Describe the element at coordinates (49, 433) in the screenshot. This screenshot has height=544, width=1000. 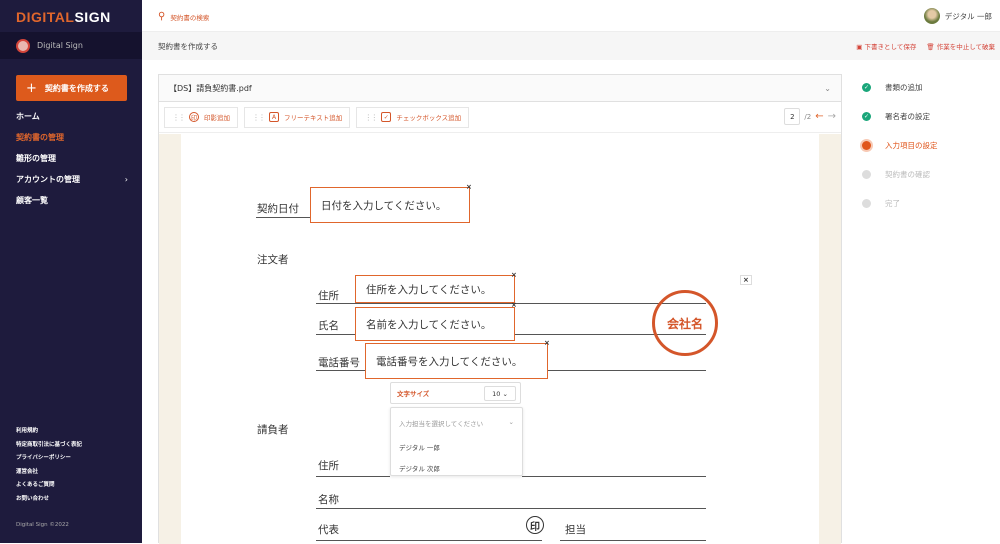
I see `footer-link: 利用規約` at that location.